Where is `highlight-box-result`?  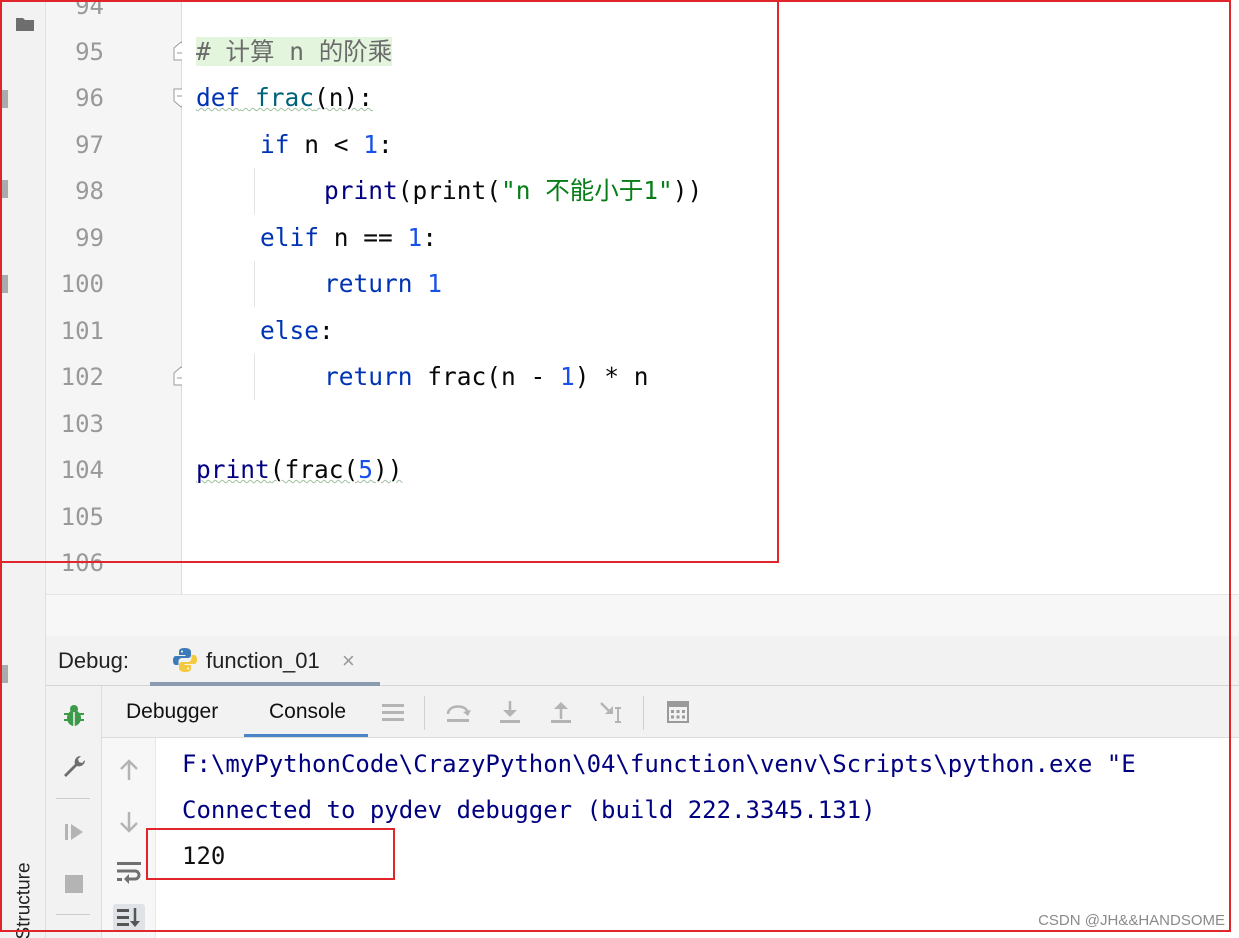
highlight-box-result is located at coordinates (270, 854).